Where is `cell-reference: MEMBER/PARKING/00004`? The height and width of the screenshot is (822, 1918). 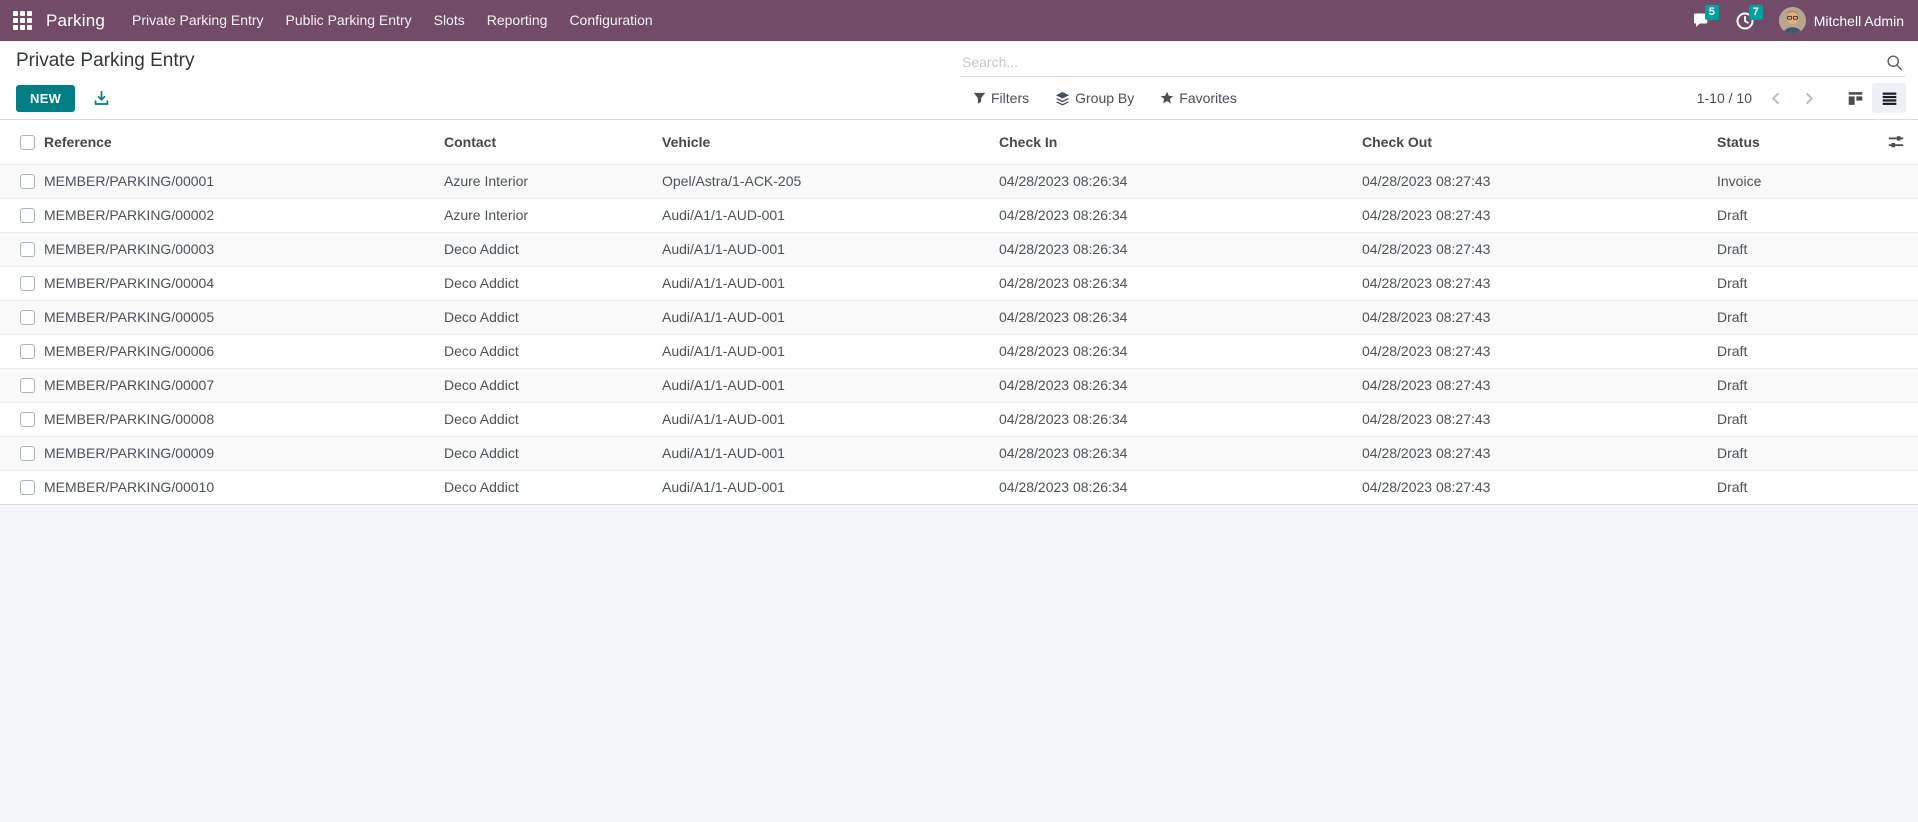
cell-reference: MEMBER/PARKING/00004 is located at coordinates (129, 283).